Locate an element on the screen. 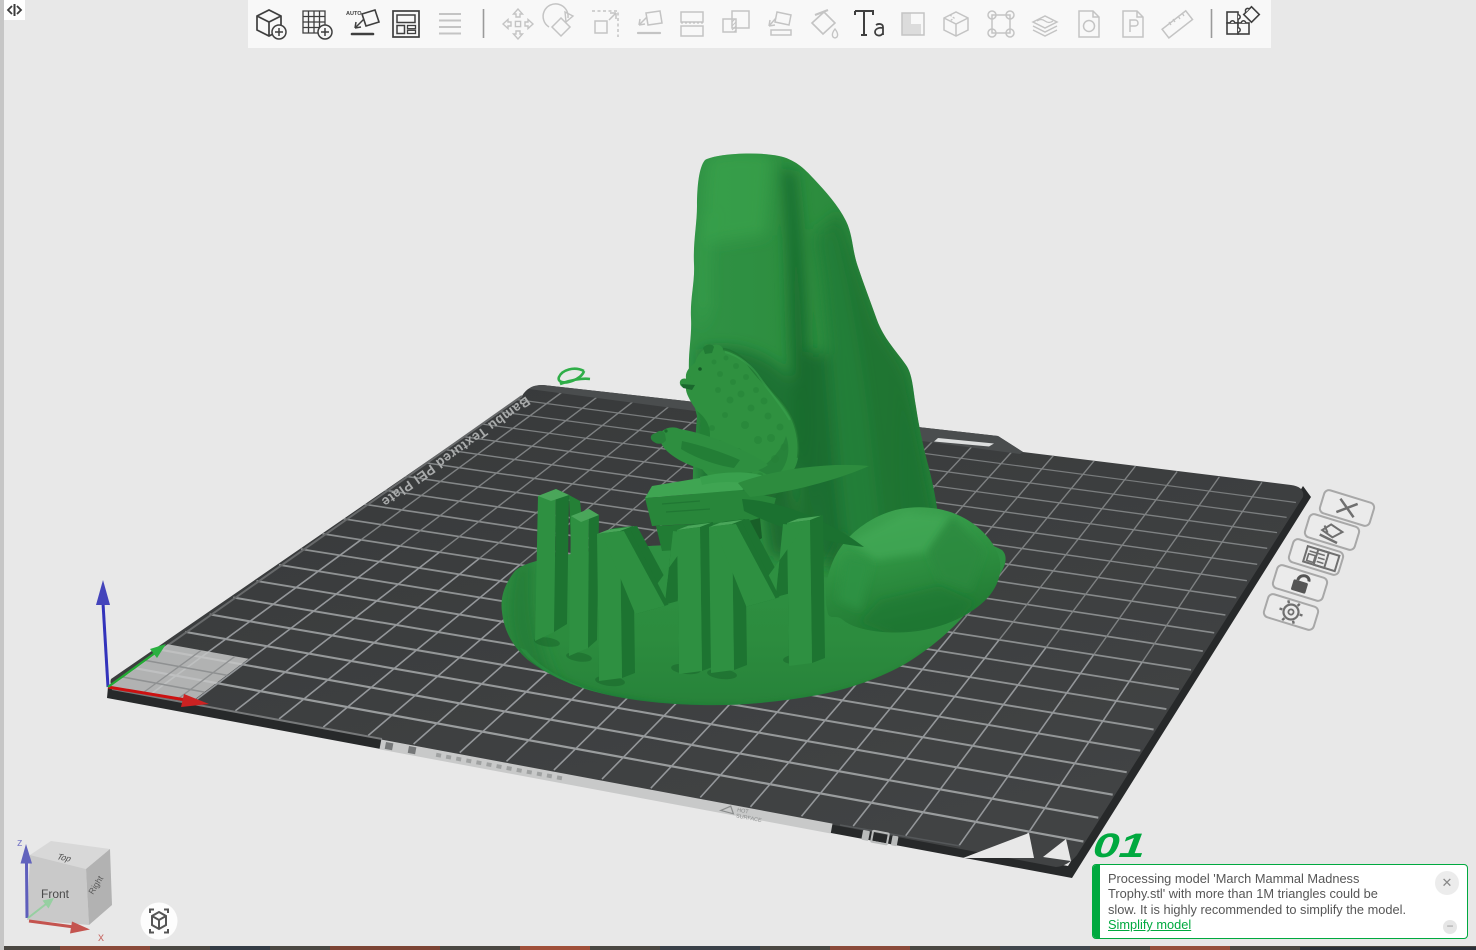  svg-text: Front is located at coordinates (55, 894).